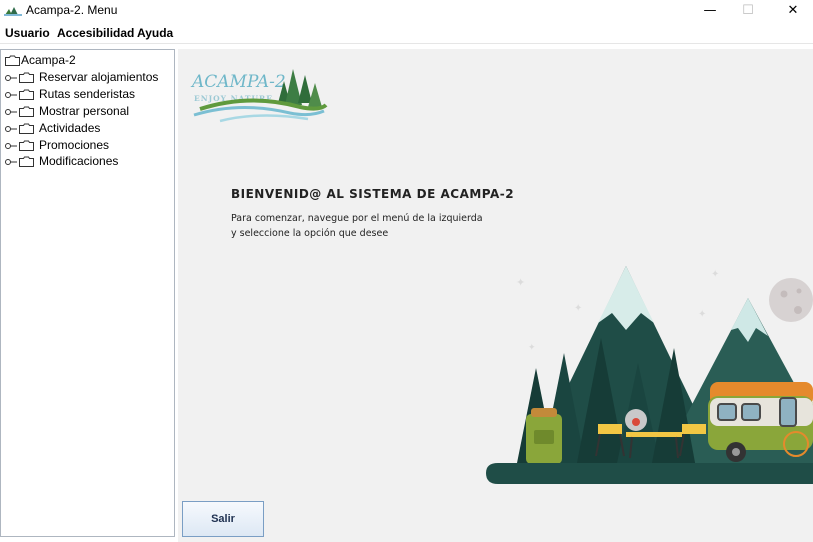  Describe the element at coordinates (95, 33) in the screenshot. I see `menu-accesibilidad: Accesibilidad` at that location.